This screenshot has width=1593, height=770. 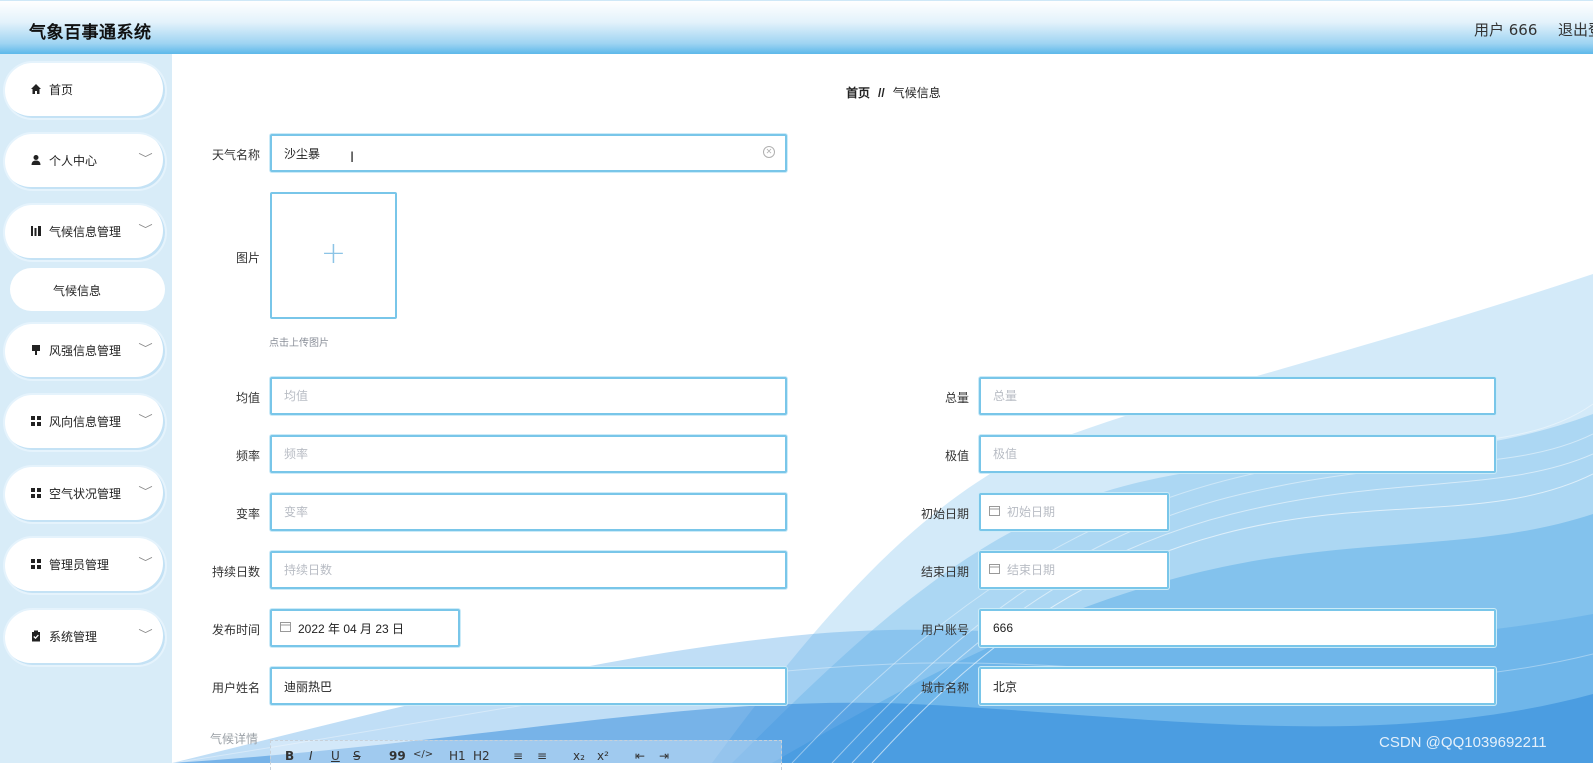 I want to click on frequency-label: 频率, so click(x=247, y=456).